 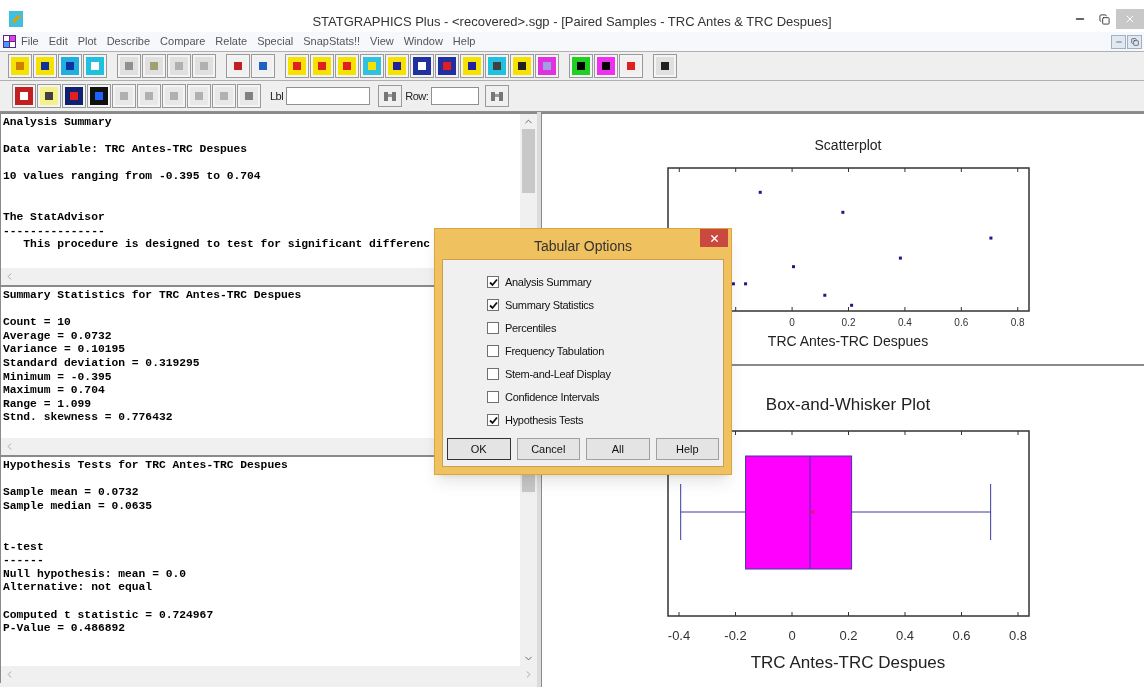 I want to click on mean-marker, so click(x=813, y=512).